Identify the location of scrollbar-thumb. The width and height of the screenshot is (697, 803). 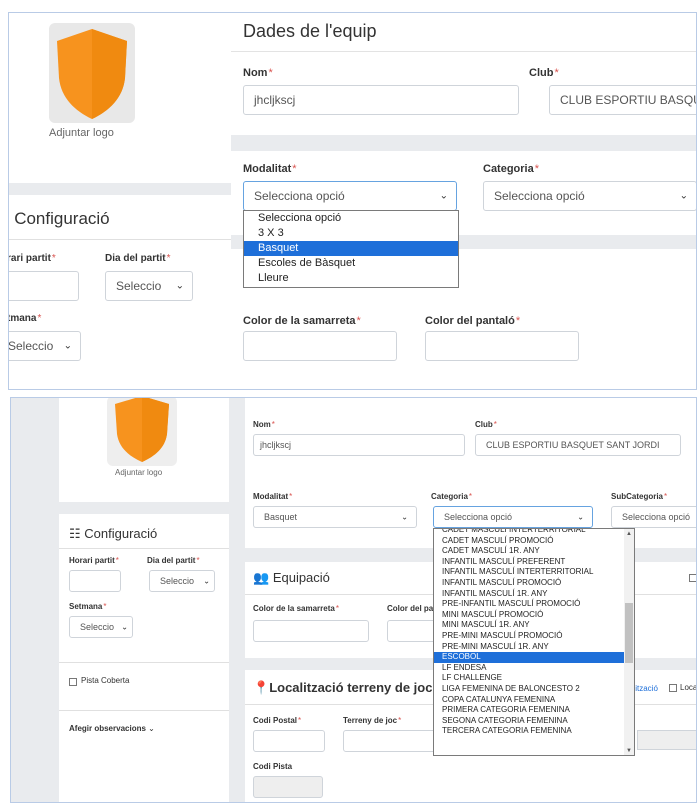
(629, 633).